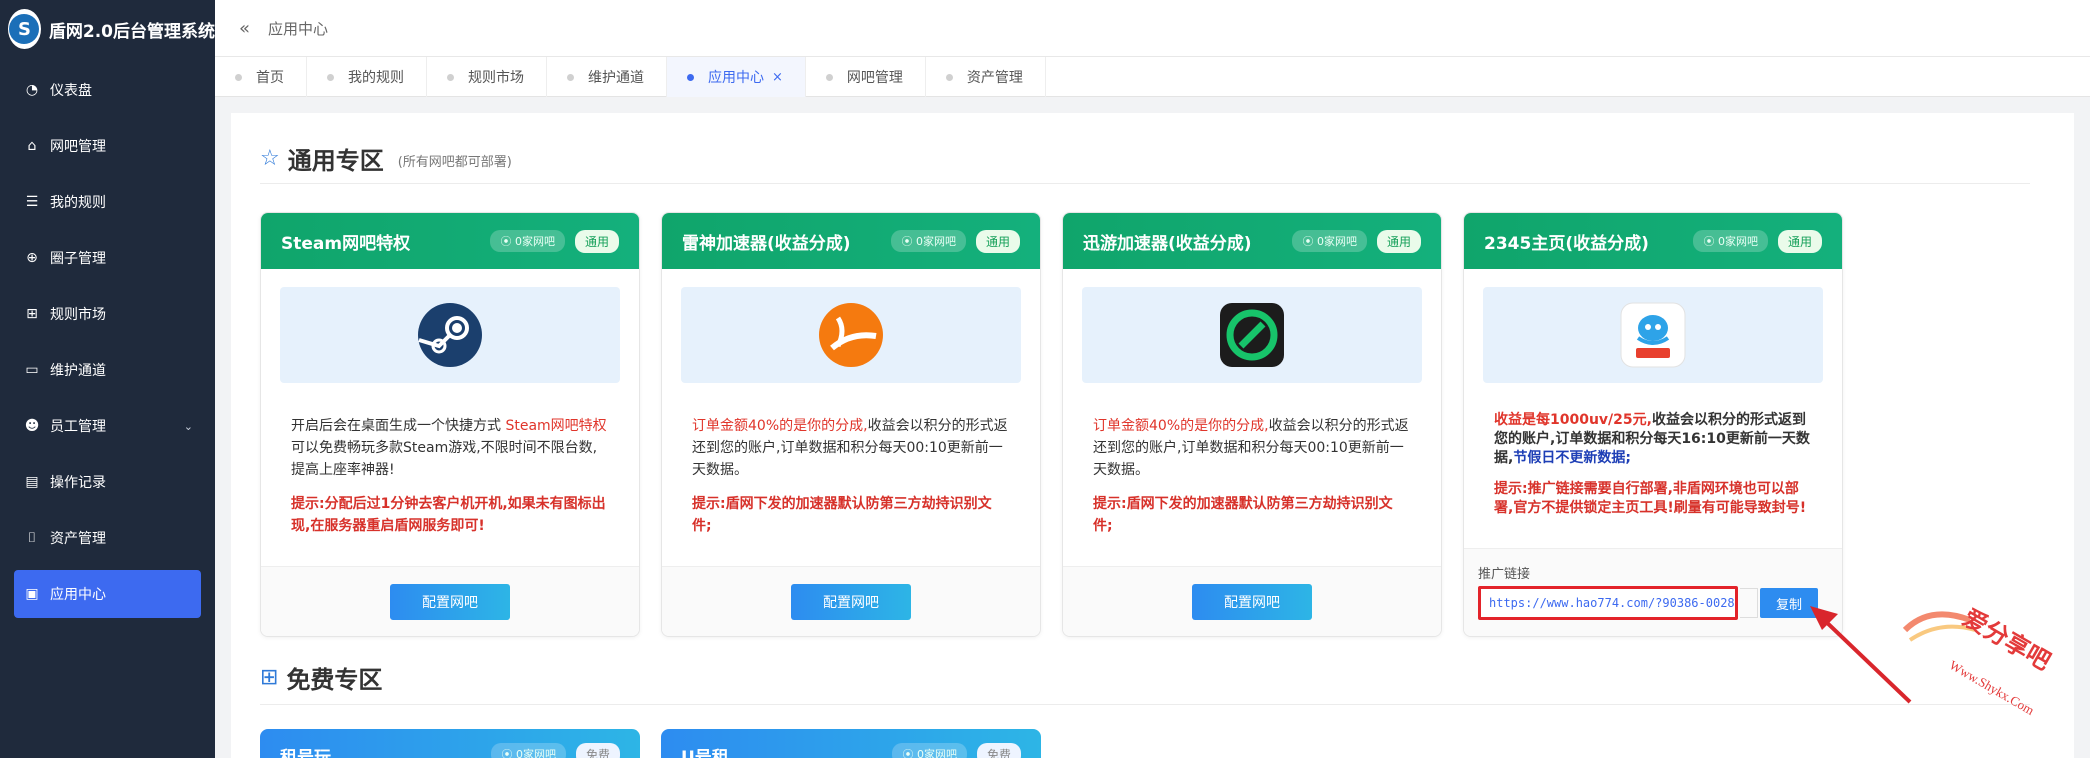 This screenshot has height=758, width=2090. Describe the element at coordinates (450, 241) in the screenshot. I see `card-header: Steam网吧特权 ⦿ 0家网吧 通用` at that location.